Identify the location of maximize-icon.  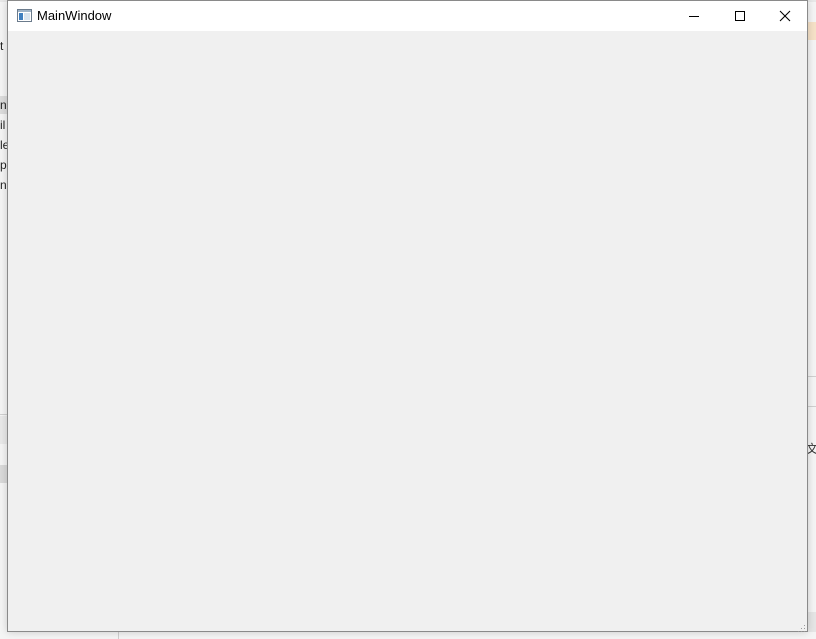
(740, 16).